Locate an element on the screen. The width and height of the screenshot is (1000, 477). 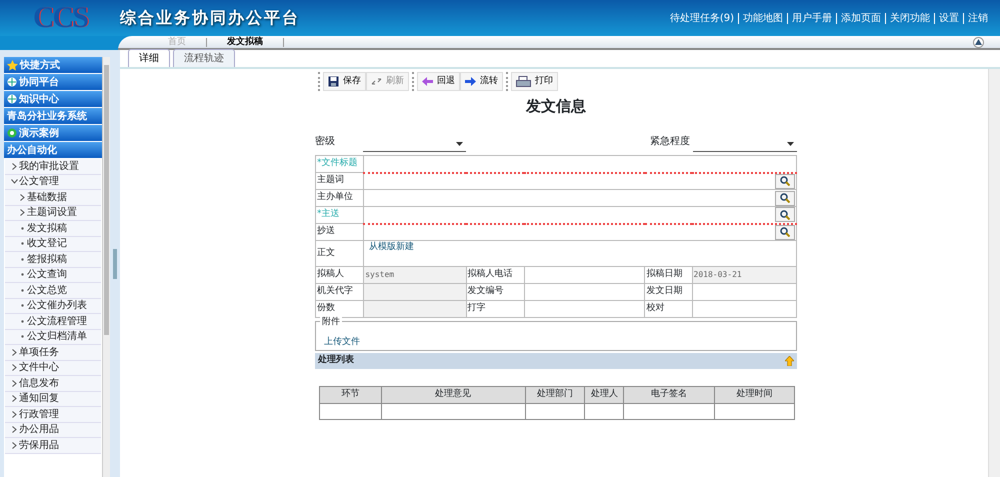
tree-item: 劳保用品 is located at coordinates (53, 446).